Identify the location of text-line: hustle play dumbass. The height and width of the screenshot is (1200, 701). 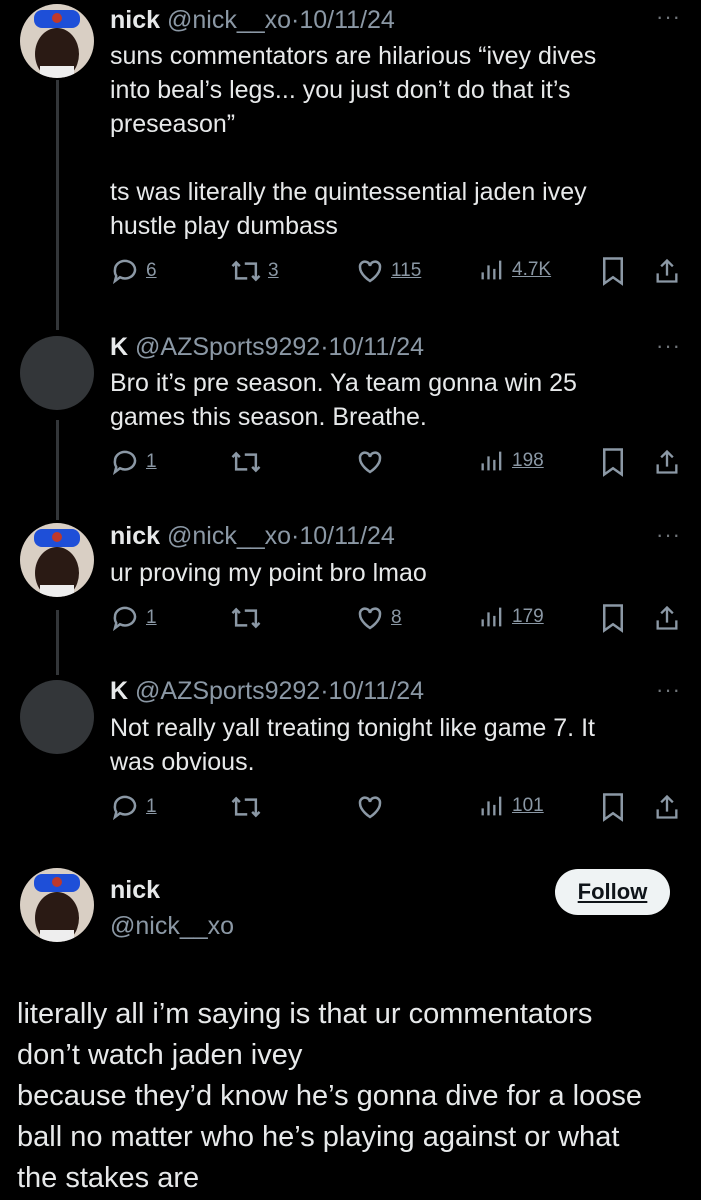
(224, 226).